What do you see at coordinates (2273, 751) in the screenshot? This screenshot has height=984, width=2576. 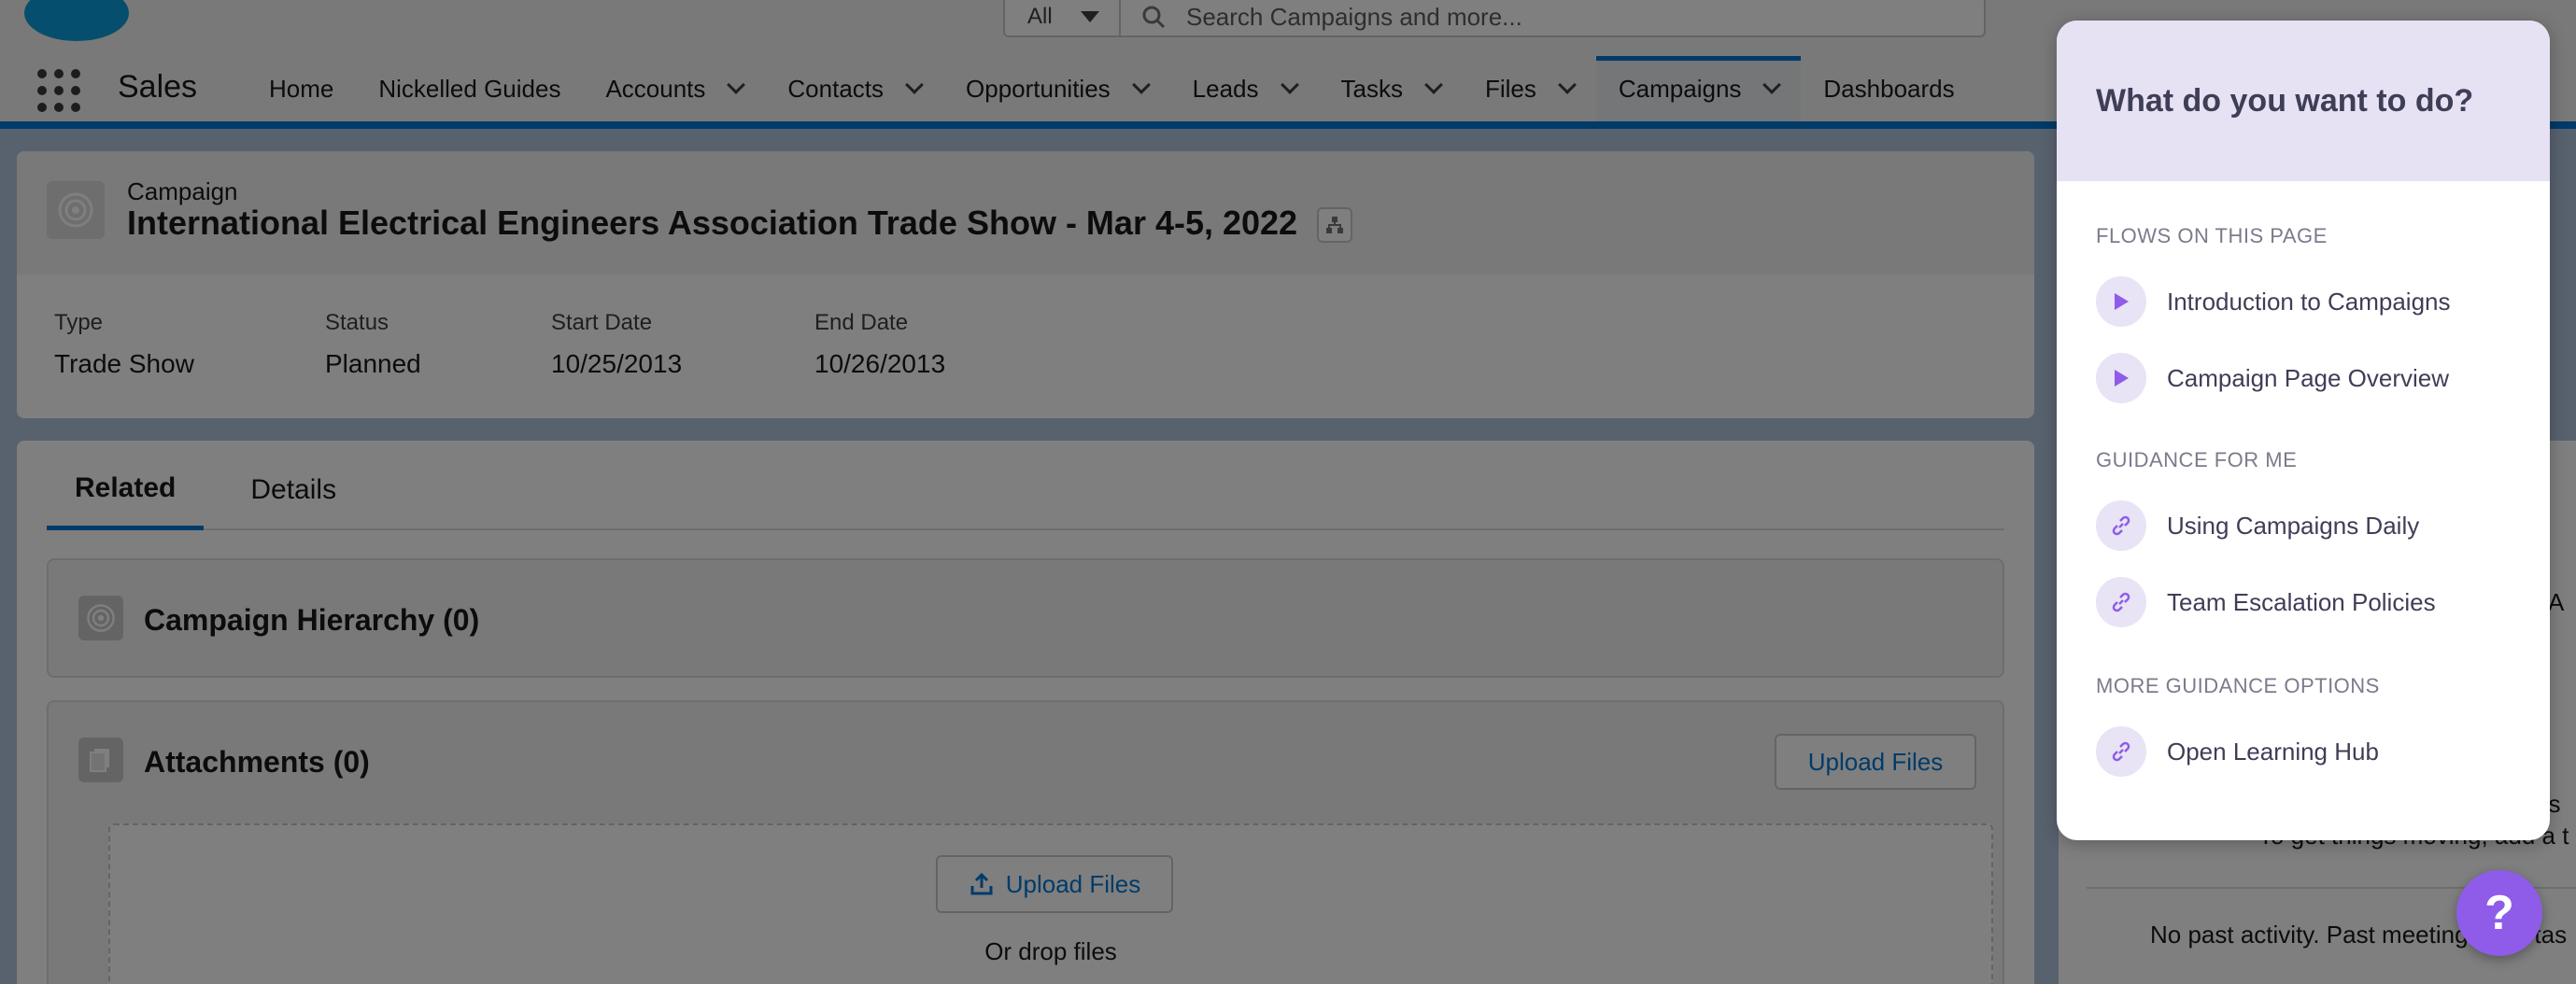 I see `guide-item-label: Open Learning Hub` at bounding box center [2273, 751].